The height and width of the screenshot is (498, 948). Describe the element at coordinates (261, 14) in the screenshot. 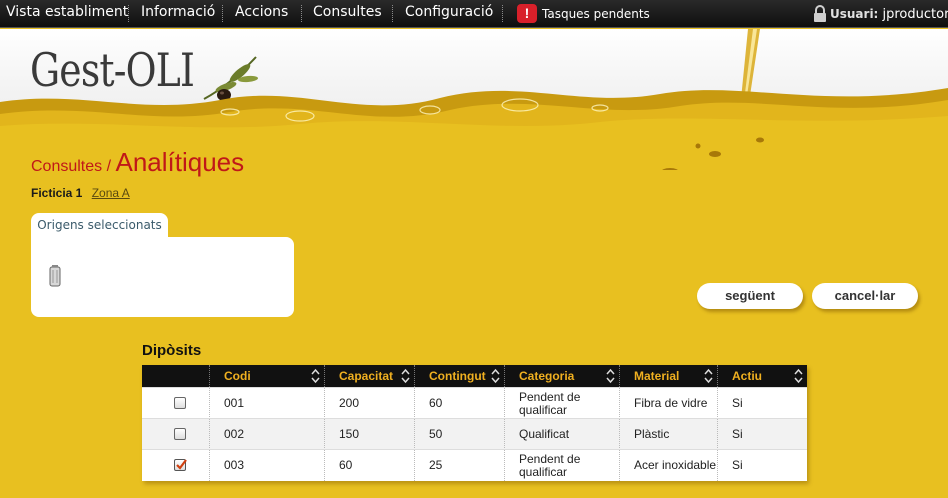

I see `menu-accions: Accions` at that location.